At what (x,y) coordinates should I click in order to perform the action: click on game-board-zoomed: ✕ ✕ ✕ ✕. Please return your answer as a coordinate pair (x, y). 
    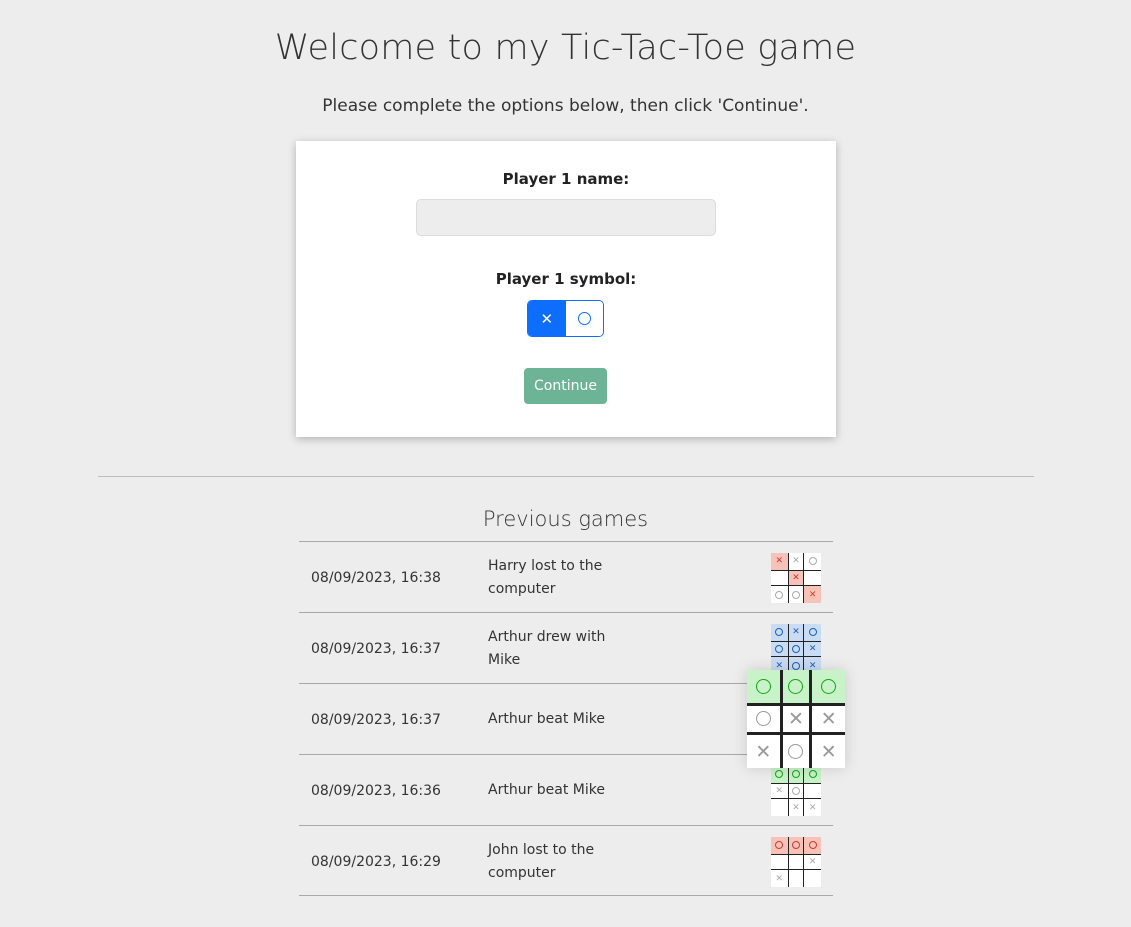
    Looking at the image, I should click on (796, 719).